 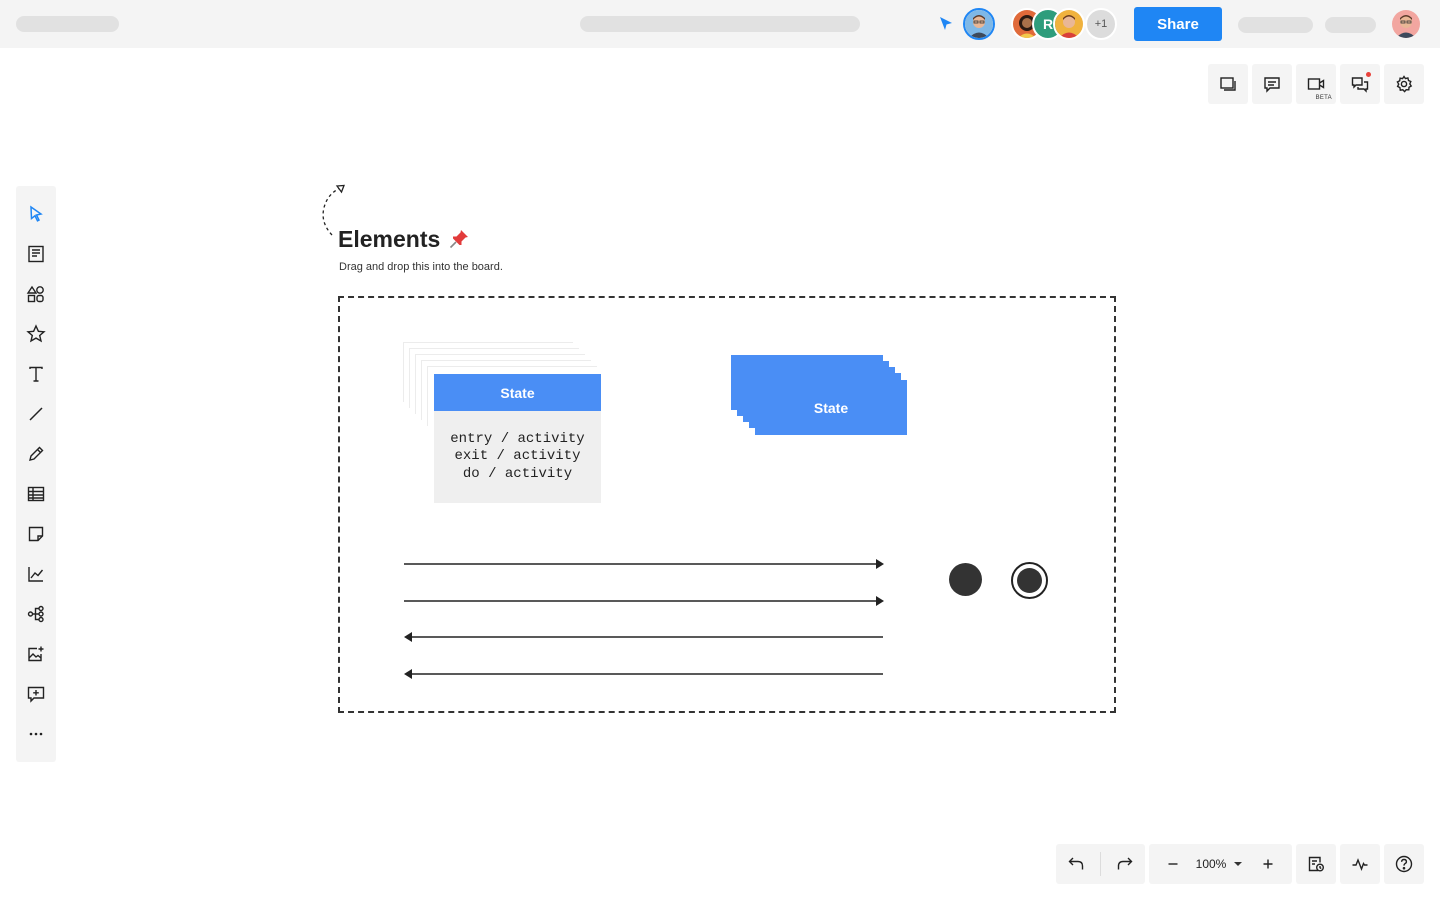 I want to click on undo-button, so click(x=1076, y=864).